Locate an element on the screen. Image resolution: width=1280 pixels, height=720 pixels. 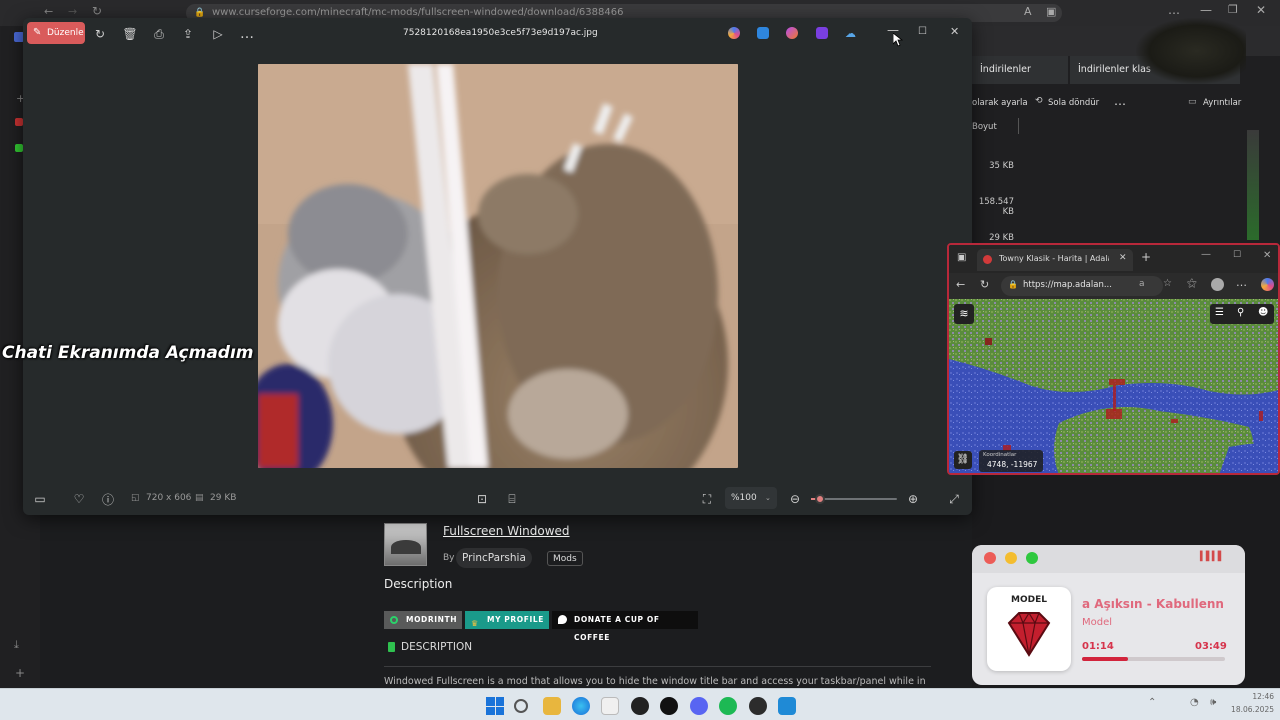
players-icon: ☻ is located at coordinates (1263, 312).